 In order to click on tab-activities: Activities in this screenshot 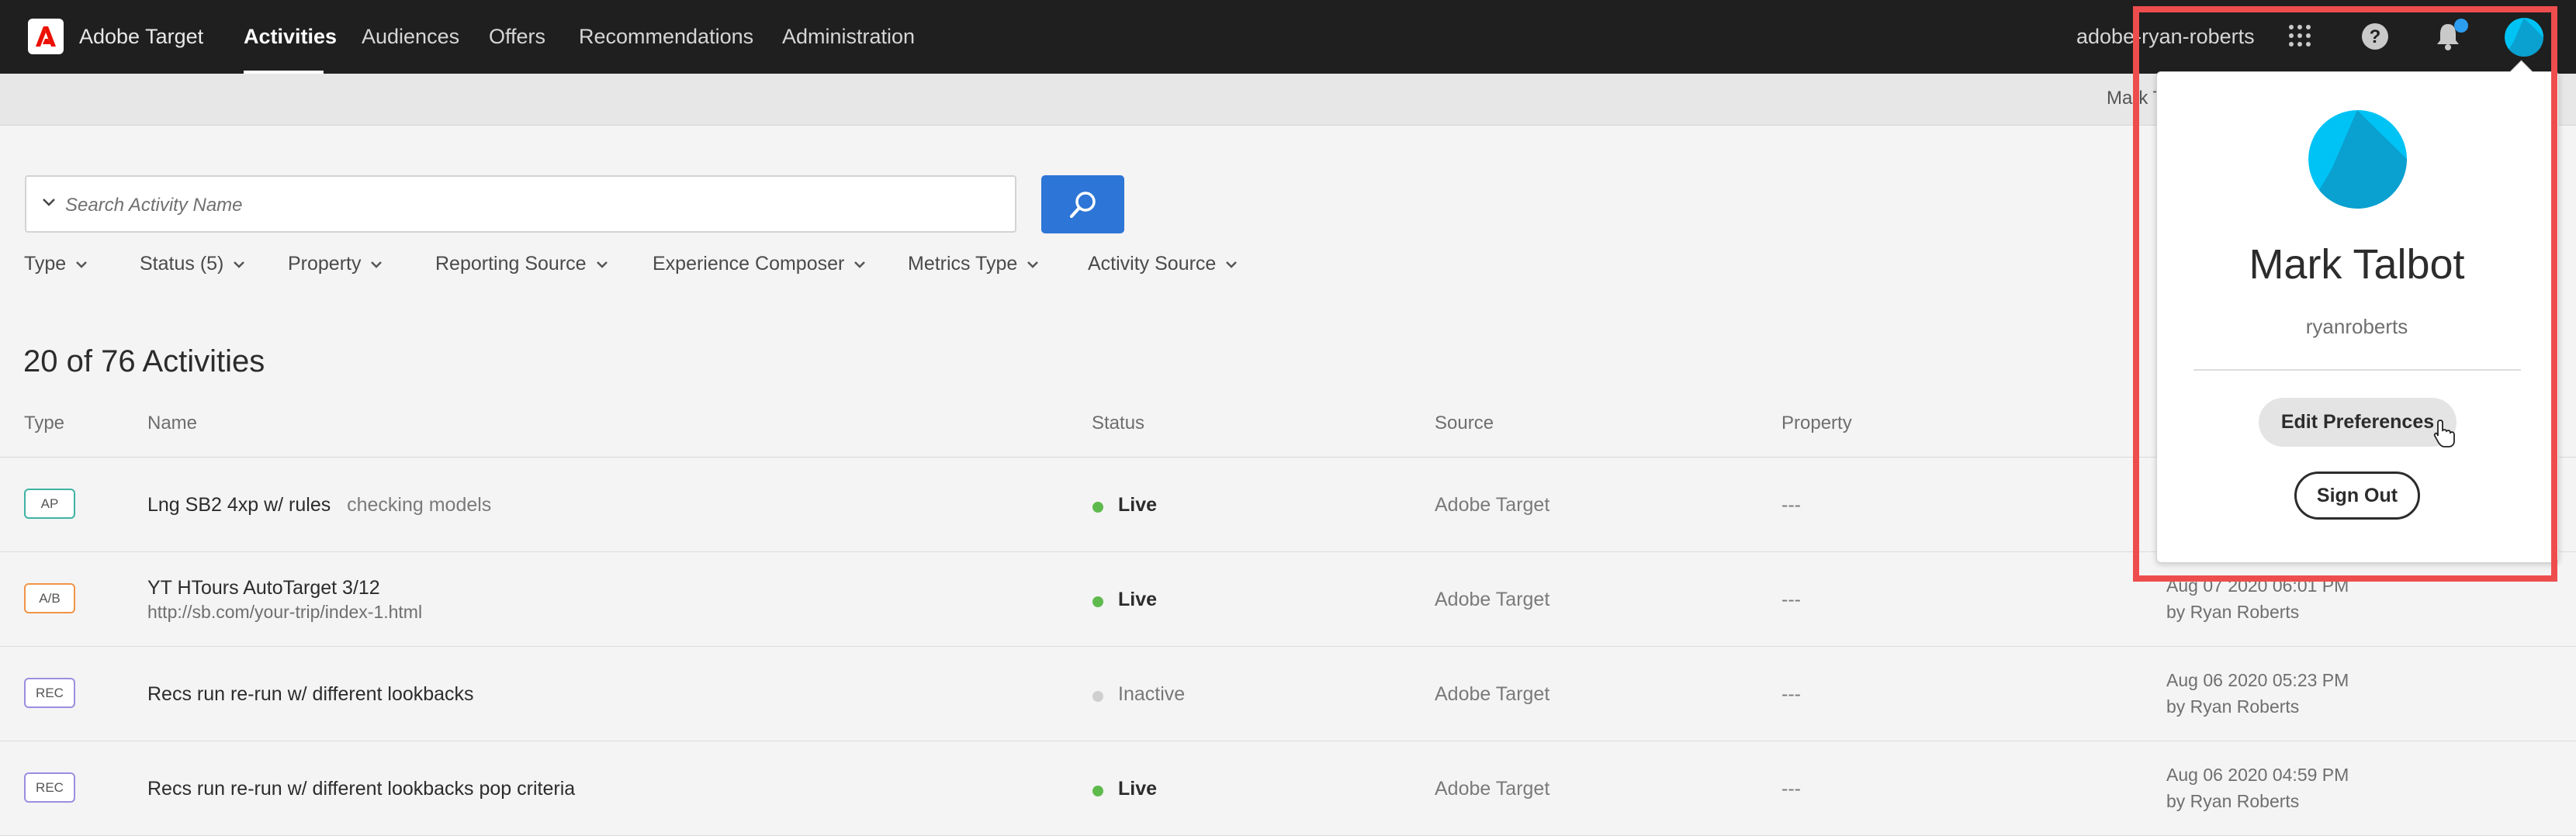, I will do `click(290, 37)`.